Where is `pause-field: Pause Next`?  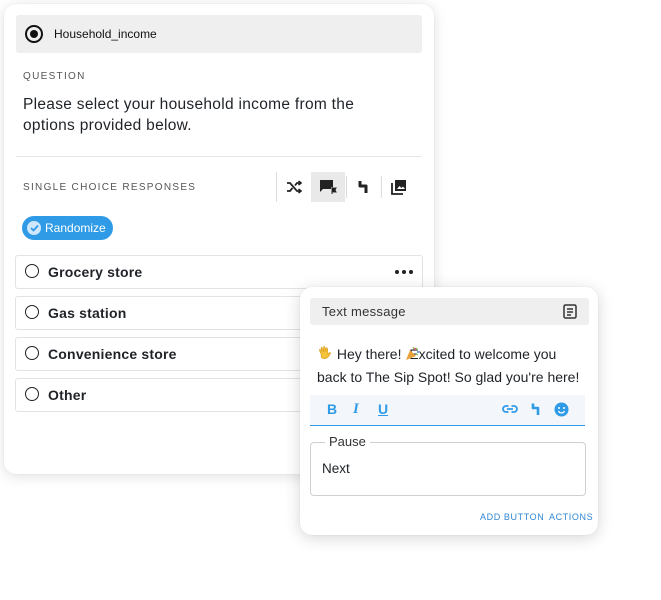
pause-field: Pause Next is located at coordinates (448, 465).